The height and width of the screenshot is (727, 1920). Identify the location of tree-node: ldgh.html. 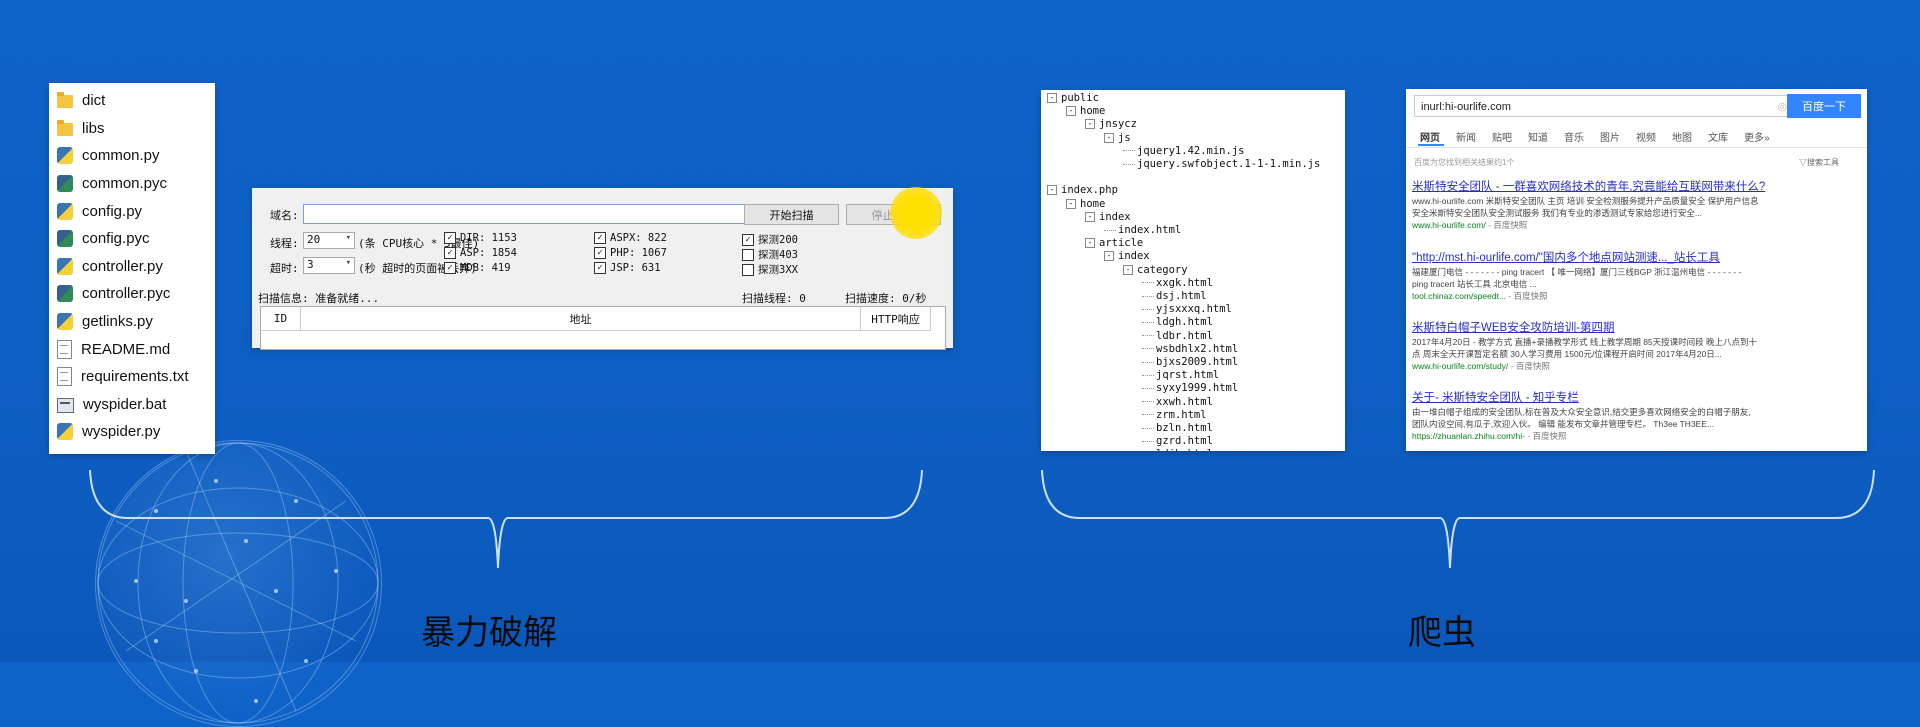
(1177, 322).